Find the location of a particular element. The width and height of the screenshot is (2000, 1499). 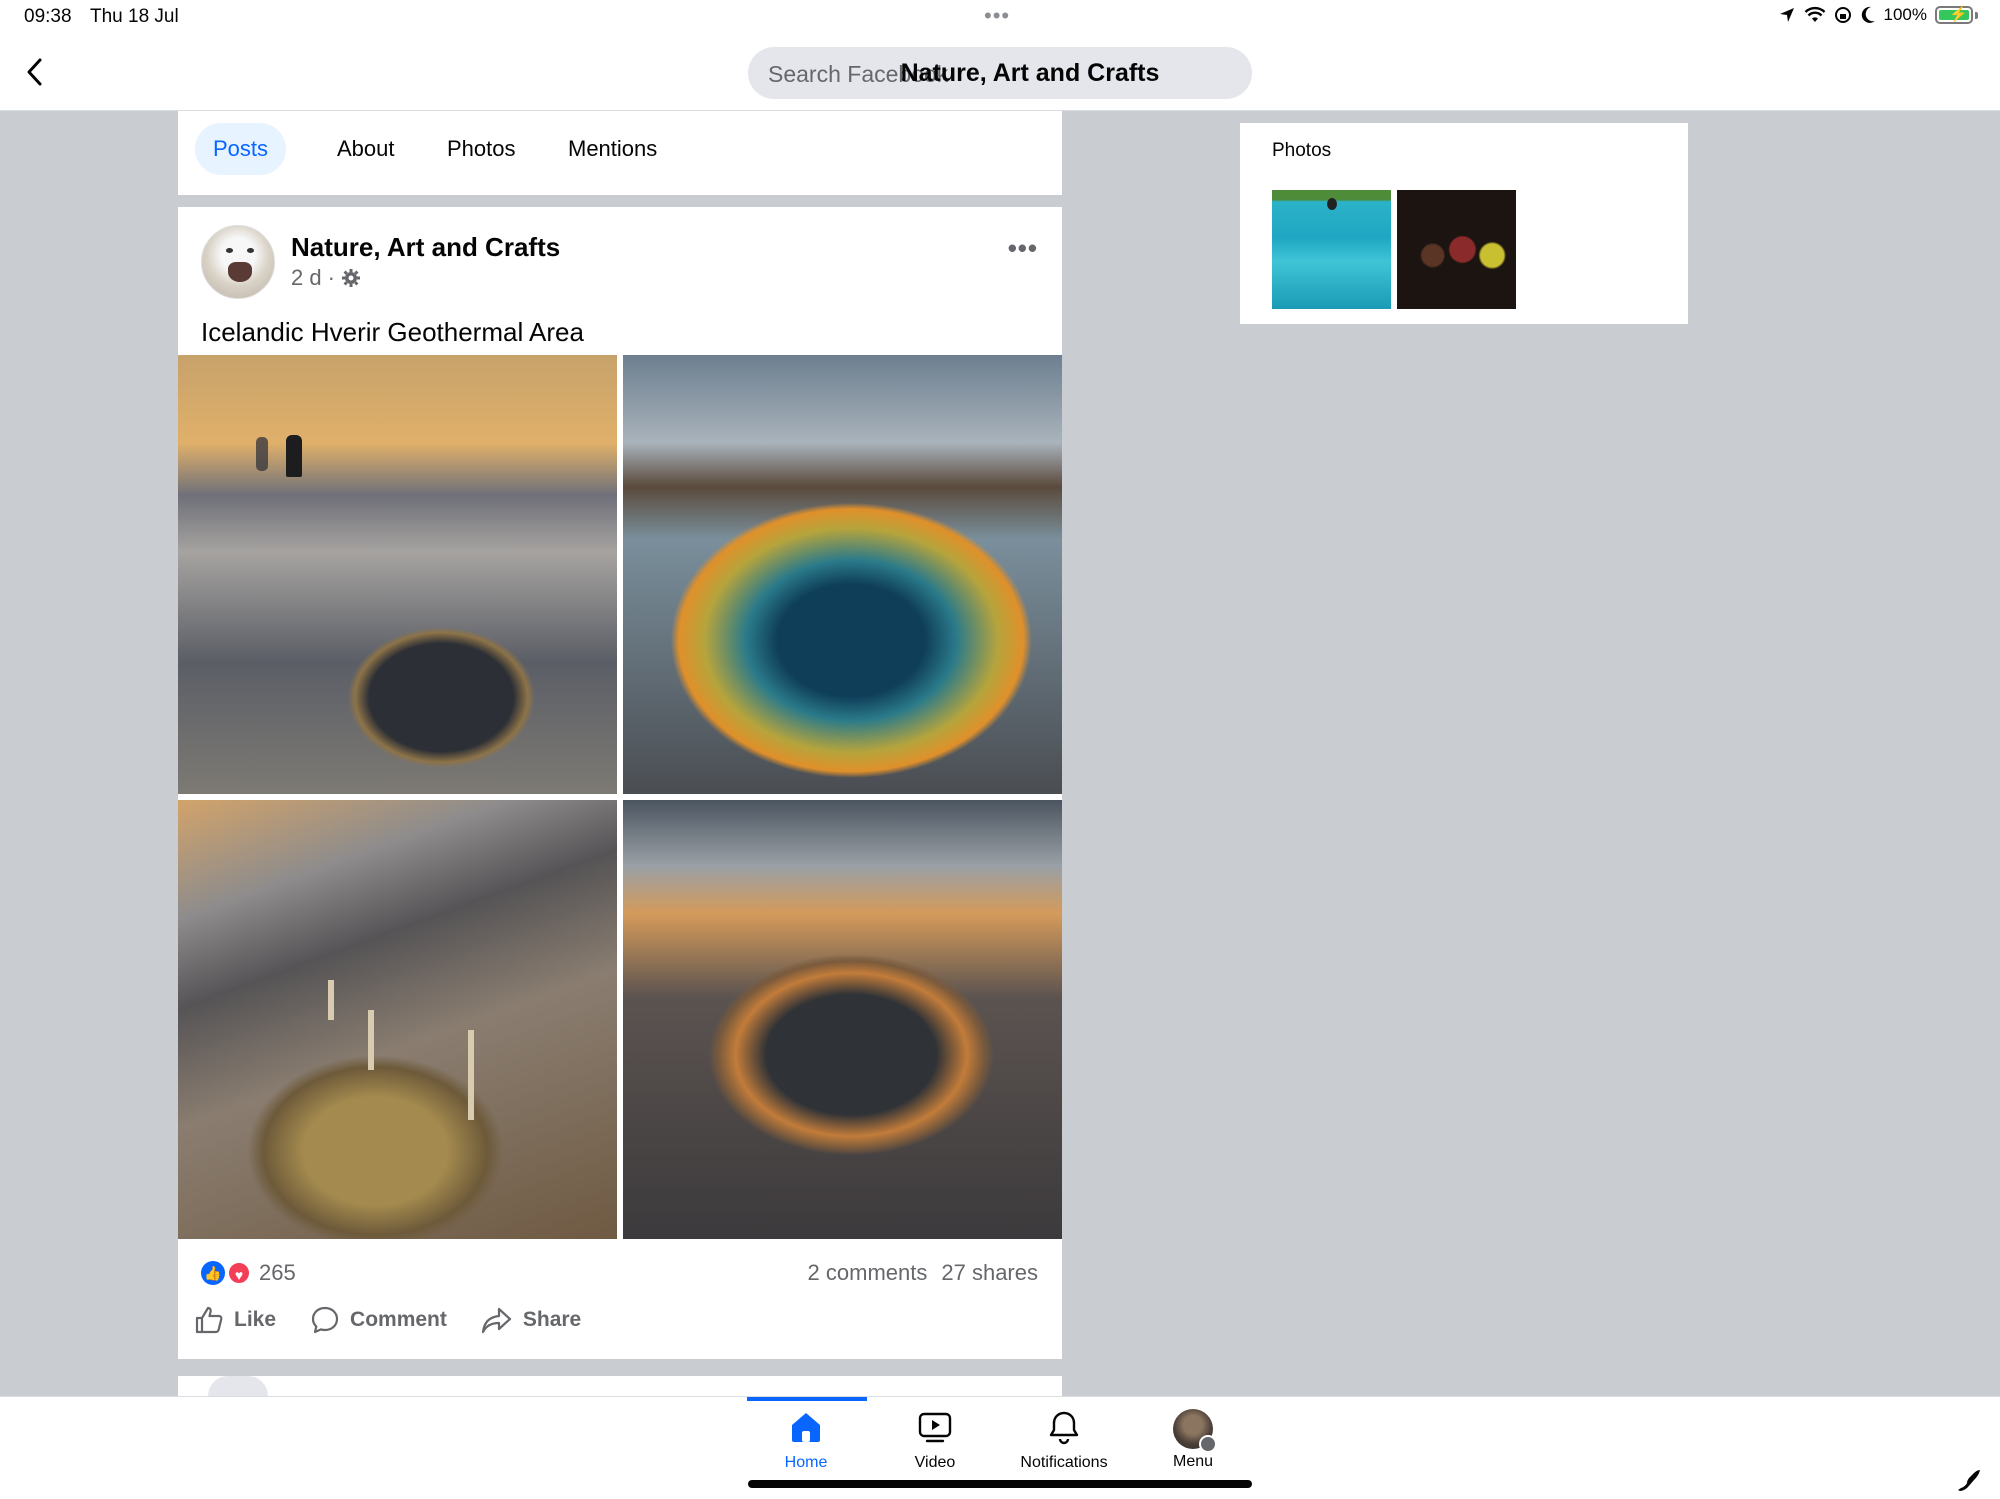

search-input: Search Facebook Nature, Art and Crafts is located at coordinates (1000, 73).